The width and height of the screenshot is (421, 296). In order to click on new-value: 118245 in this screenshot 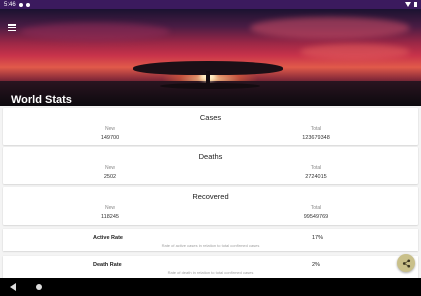, I will do `click(110, 217)`.